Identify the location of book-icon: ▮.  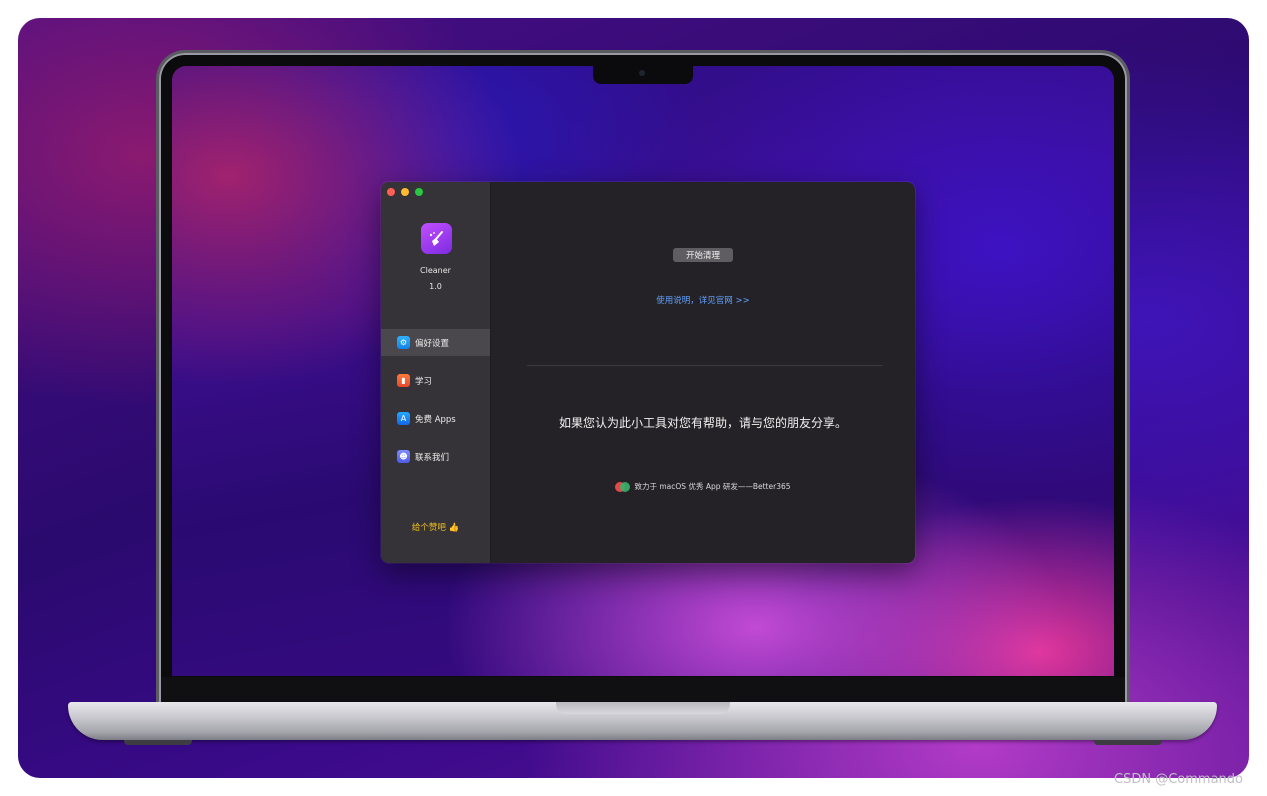
(403, 380).